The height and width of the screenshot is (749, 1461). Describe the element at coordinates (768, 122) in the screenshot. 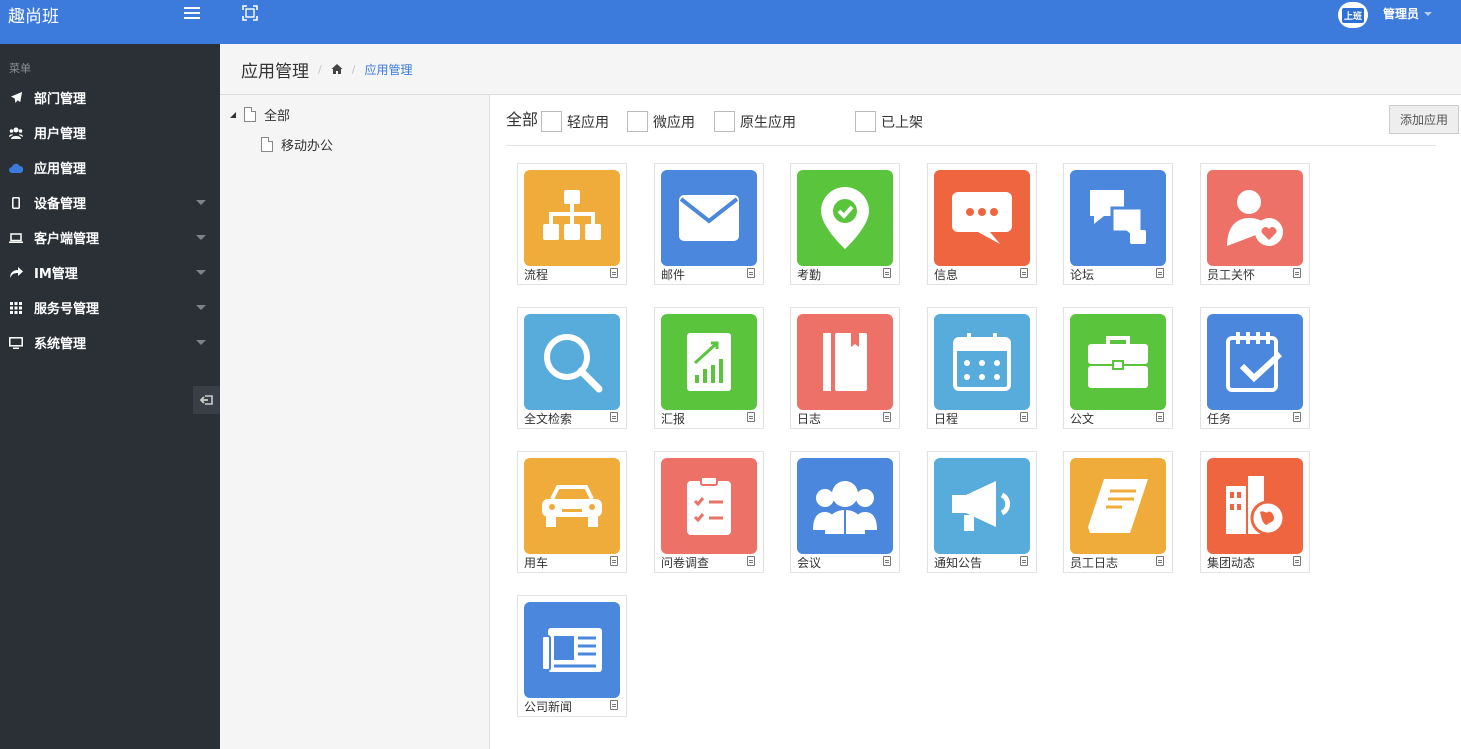

I see `checkbox-label: 原生应用` at that location.